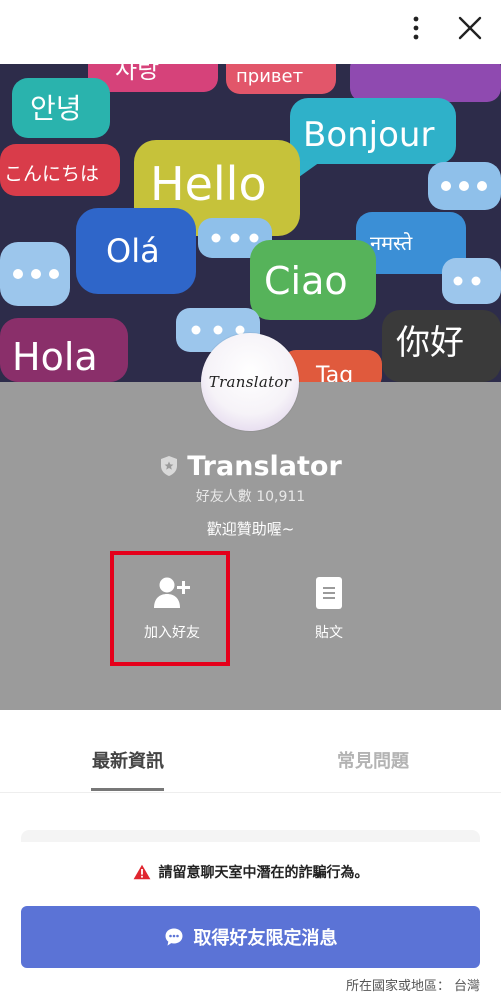 This screenshot has width=501, height=996. I want to click on active-tab-indicator, so click(127, 789).